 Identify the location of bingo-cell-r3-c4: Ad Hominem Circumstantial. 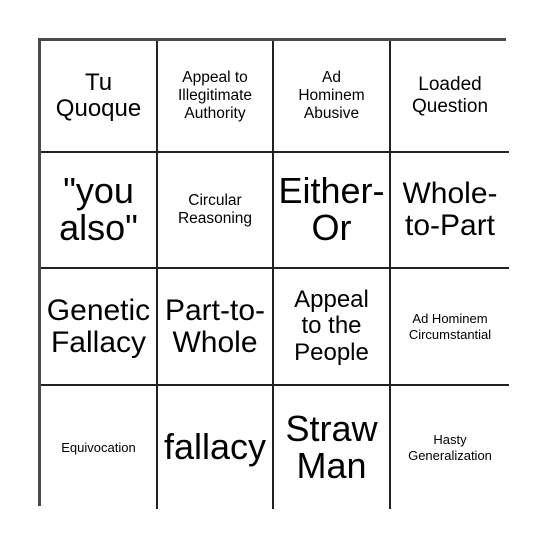
(450, 327).